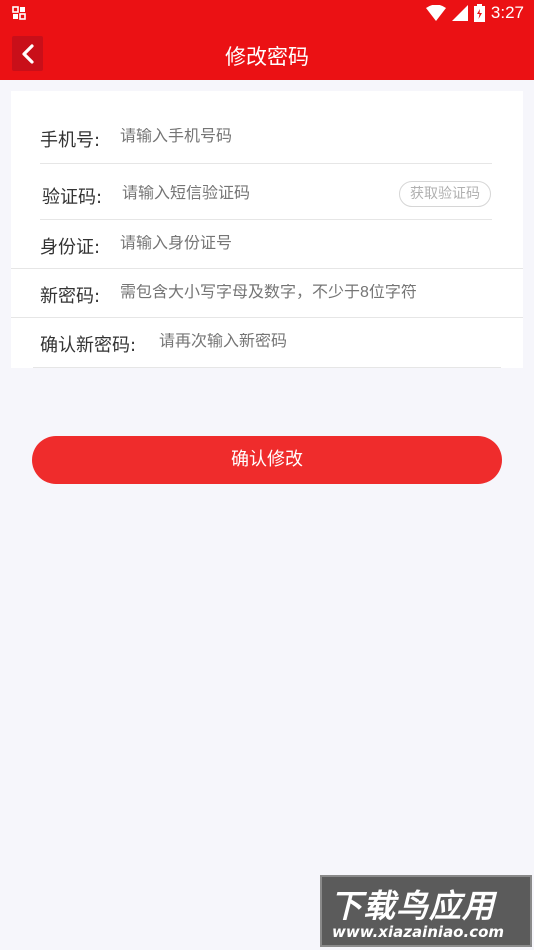 The image size is (534, 950). Describe the element at coordinates (479, 13) in the screenshot. I see `battery-icon` at that location.